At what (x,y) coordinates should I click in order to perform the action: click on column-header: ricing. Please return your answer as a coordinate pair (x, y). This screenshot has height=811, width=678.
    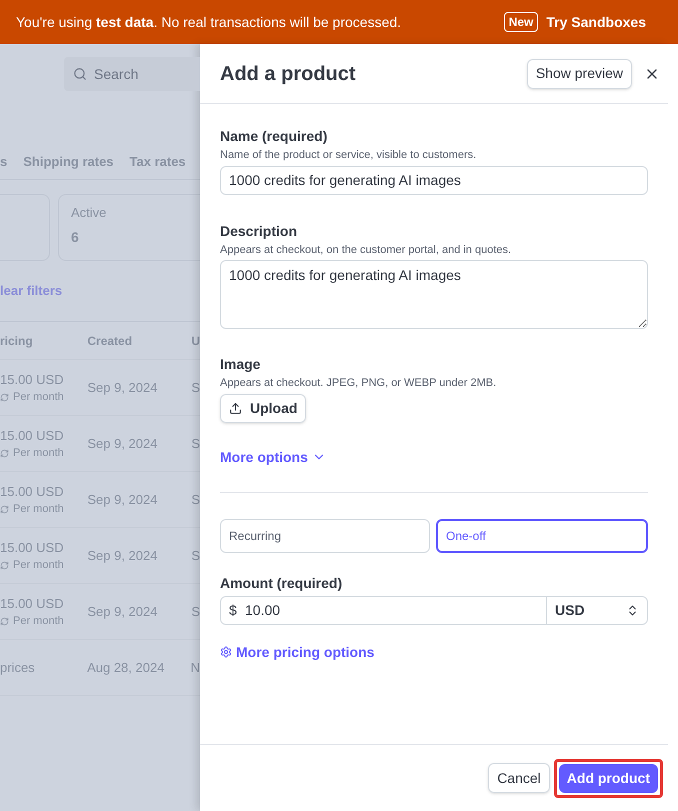
    Looking at the image, I should click on (17, 341).